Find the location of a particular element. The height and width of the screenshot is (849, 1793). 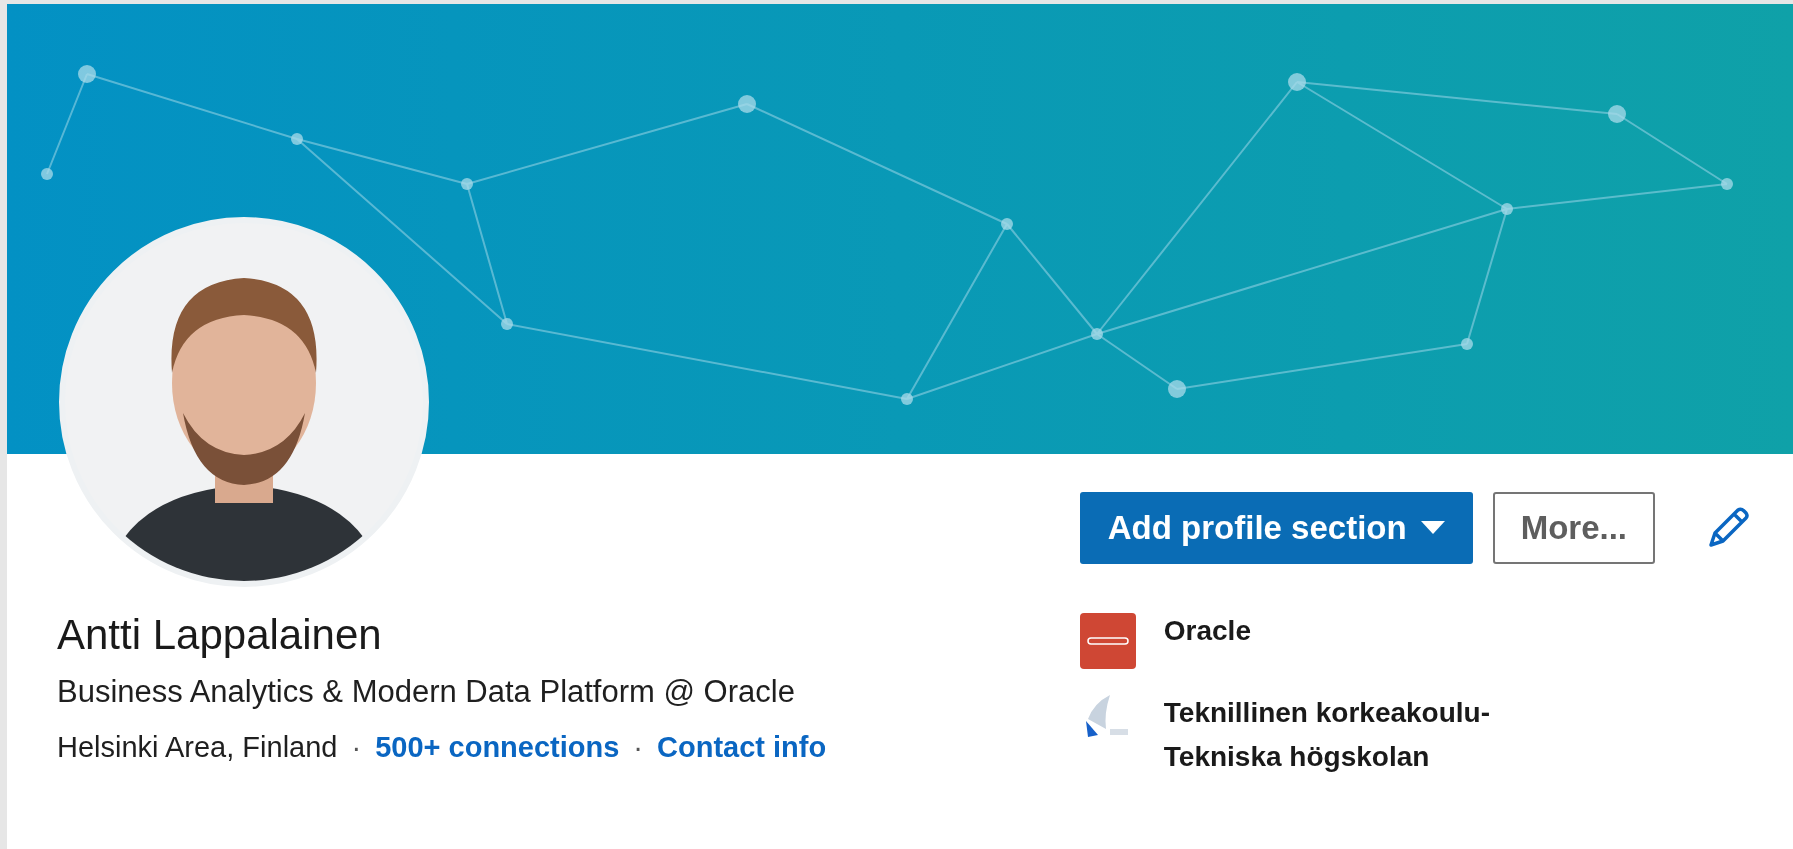

company-logo-icon is located at coordinates (1107, 641).